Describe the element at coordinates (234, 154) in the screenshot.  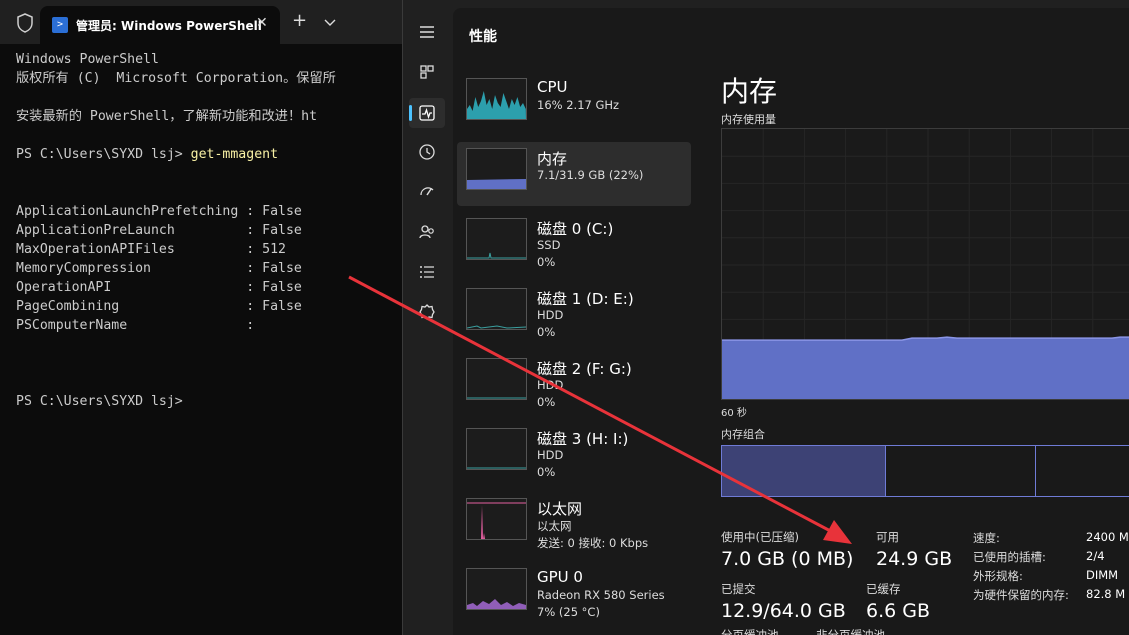
I see `terminal-command: get-mmagent` at that location.